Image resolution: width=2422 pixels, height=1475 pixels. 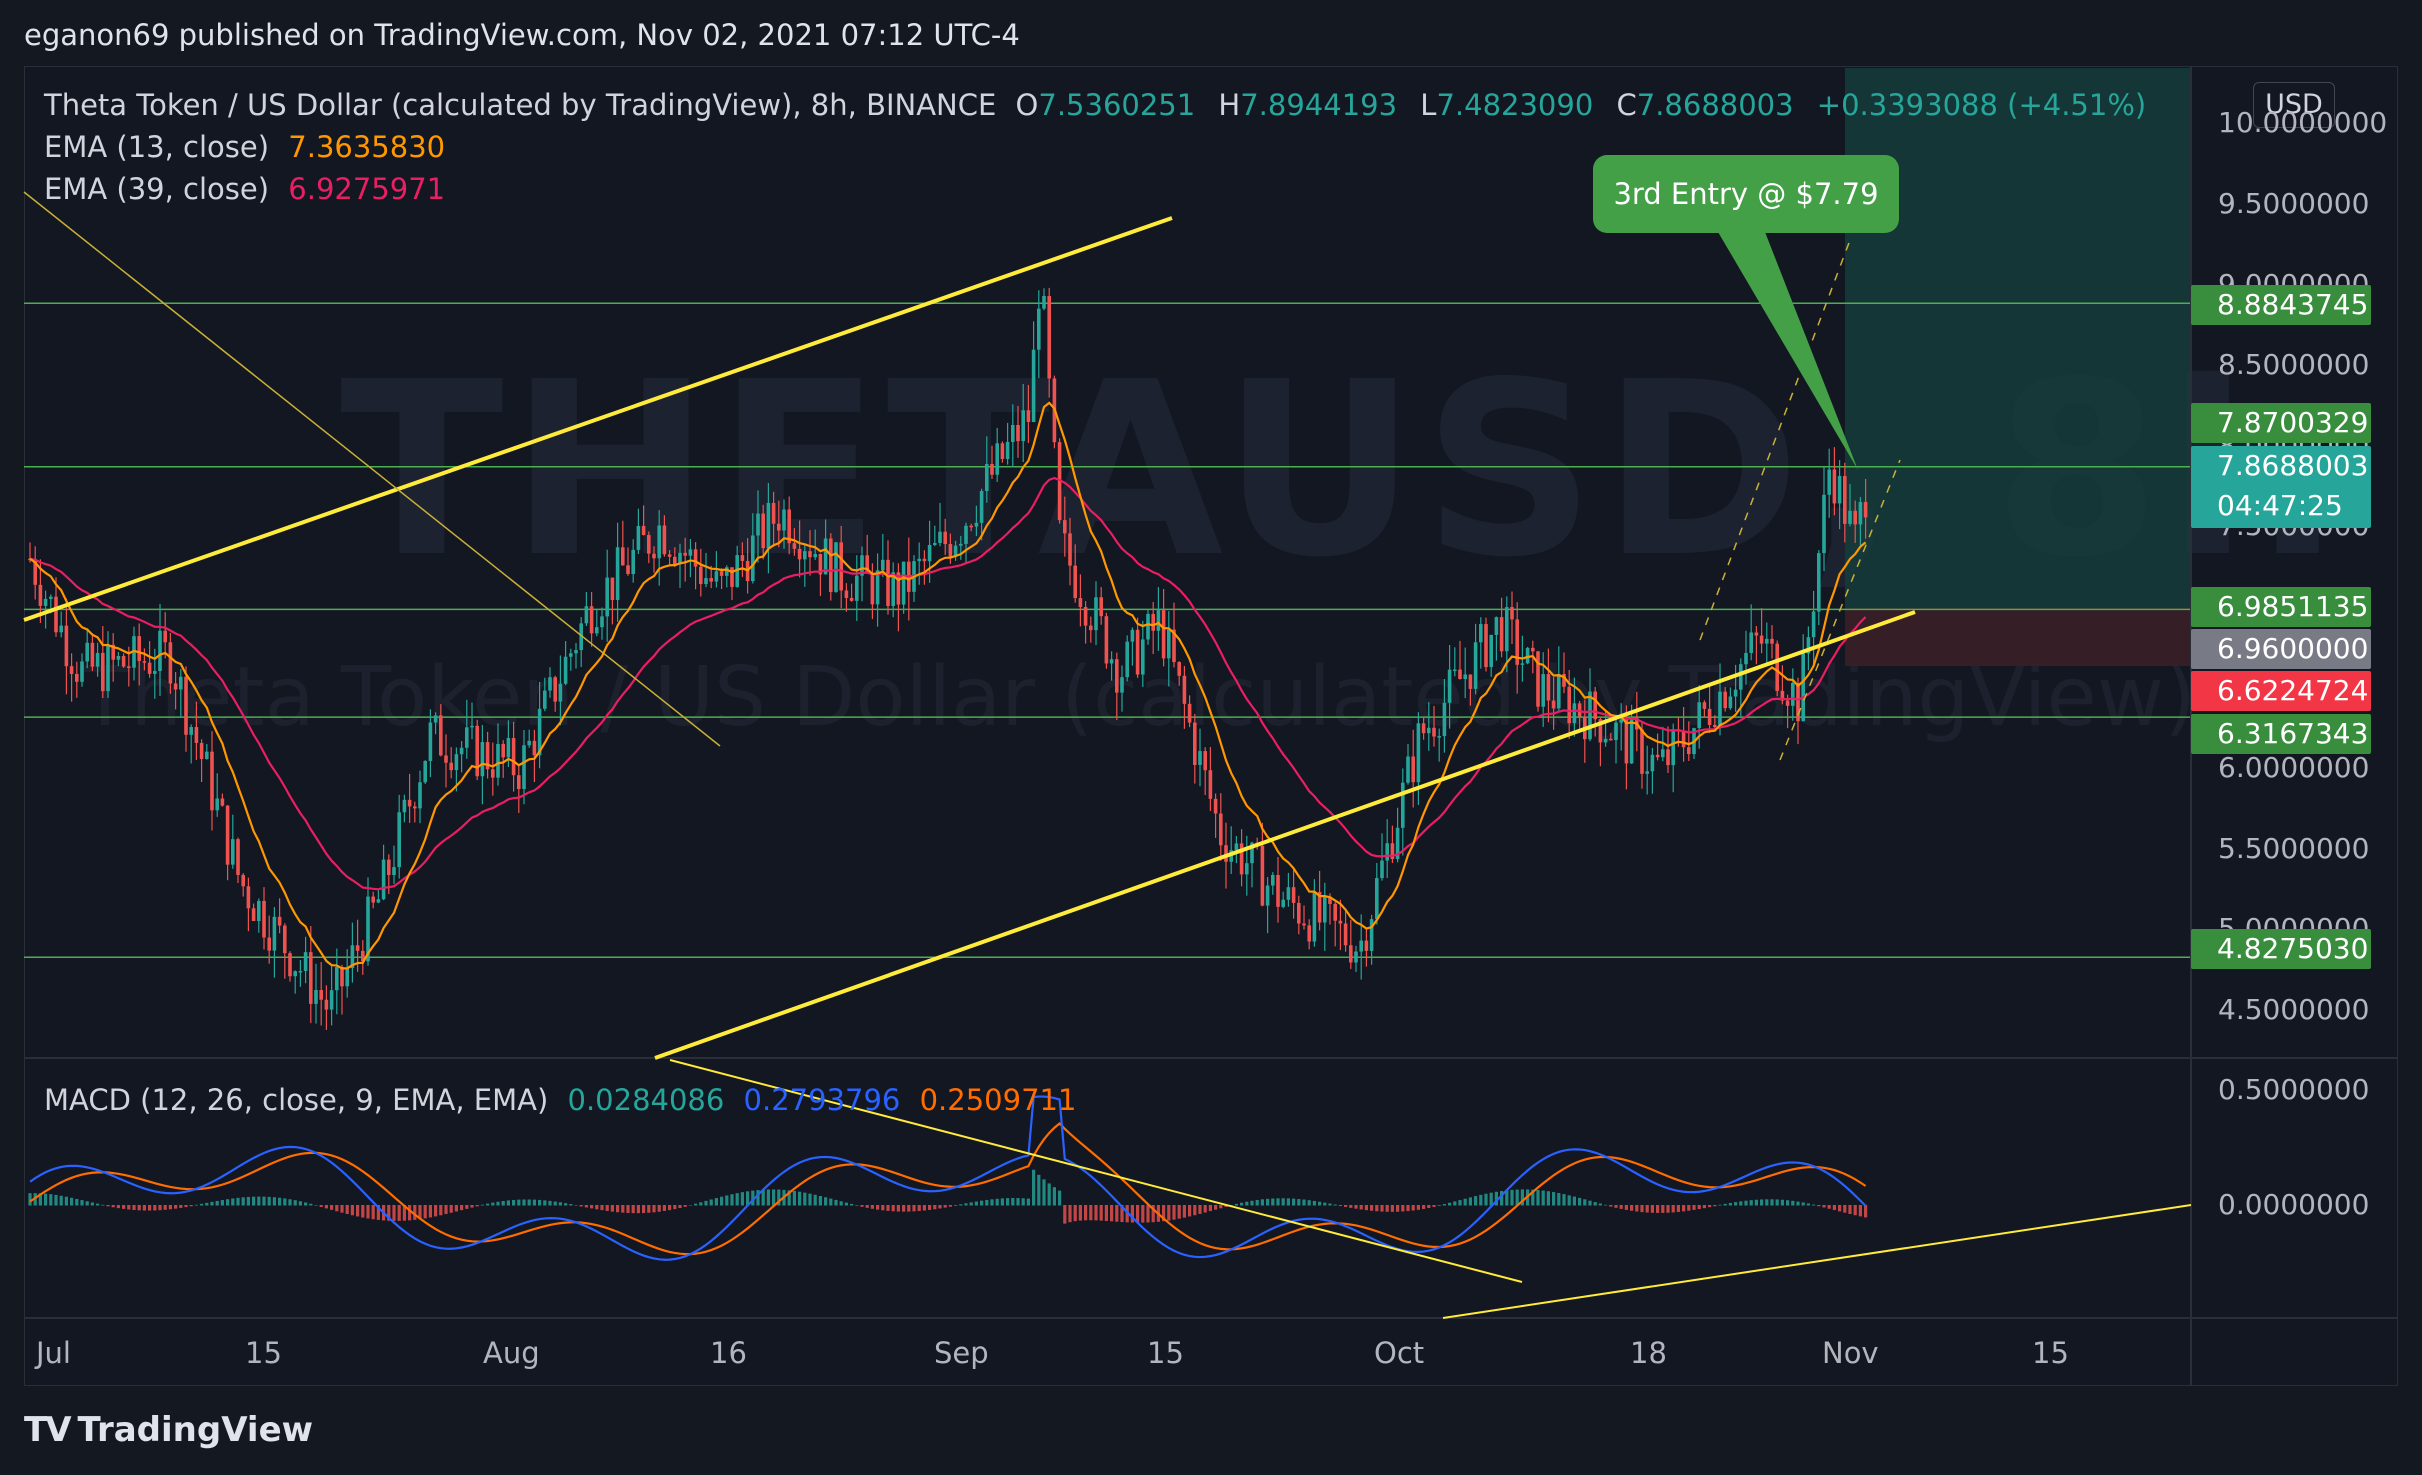 What do you see at coordinates (1106, 105) in the screenshot?
I see `ohlc-open: O7.5360251` at bounding box center [1106, 105].